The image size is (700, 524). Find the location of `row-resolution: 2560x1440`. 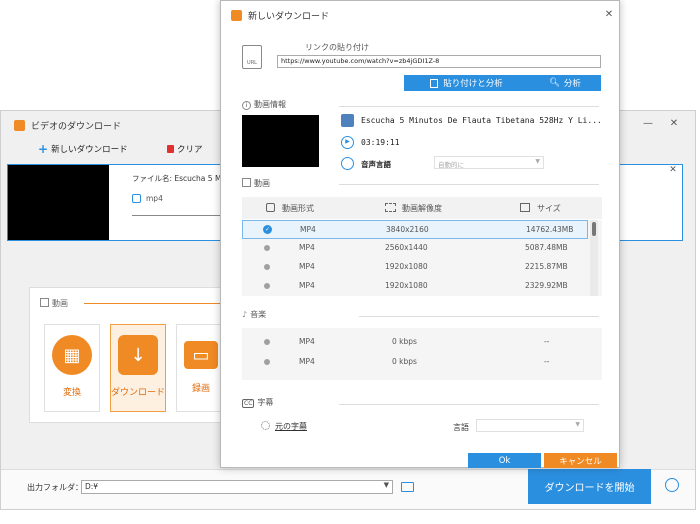

row-resolution: 2560x1440 is located at coordinates (406, 247).